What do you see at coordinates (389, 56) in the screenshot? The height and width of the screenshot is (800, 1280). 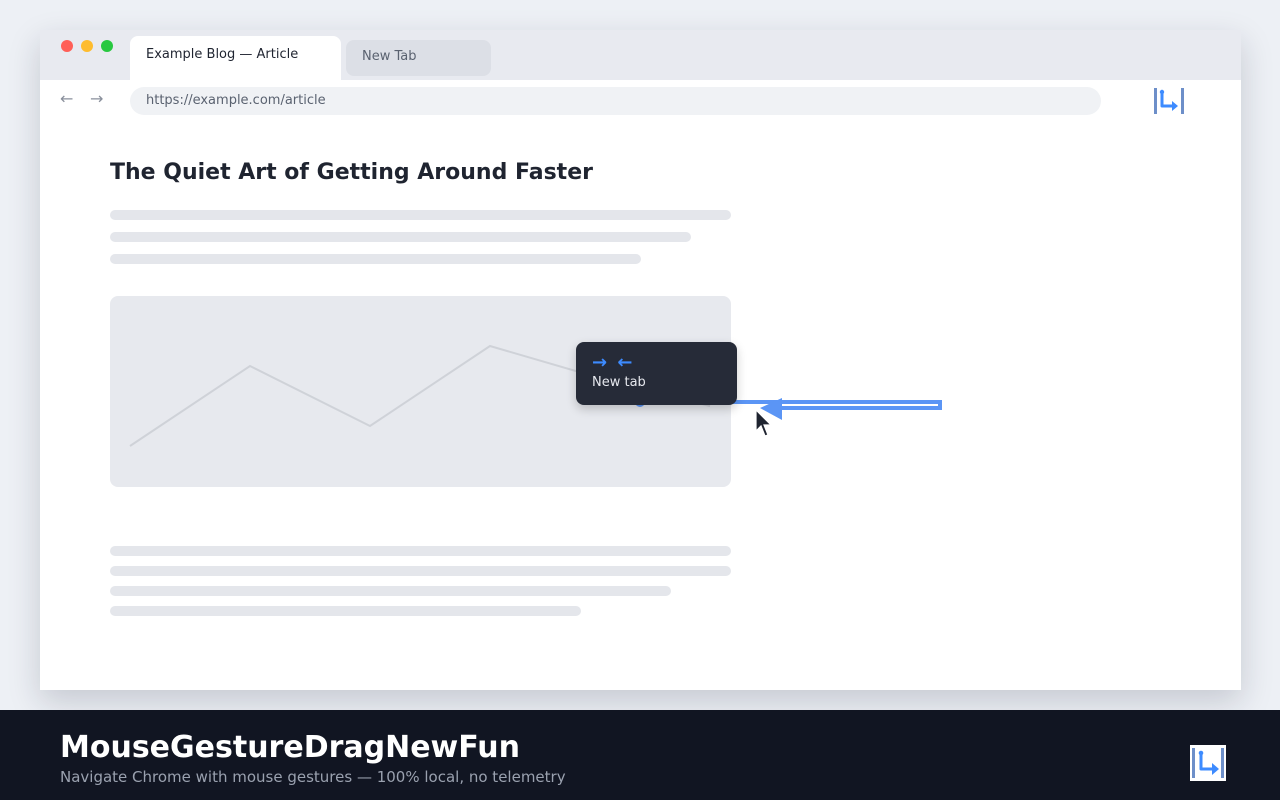 I see `tab-label: New Tab` at bounding box center [389, 56].